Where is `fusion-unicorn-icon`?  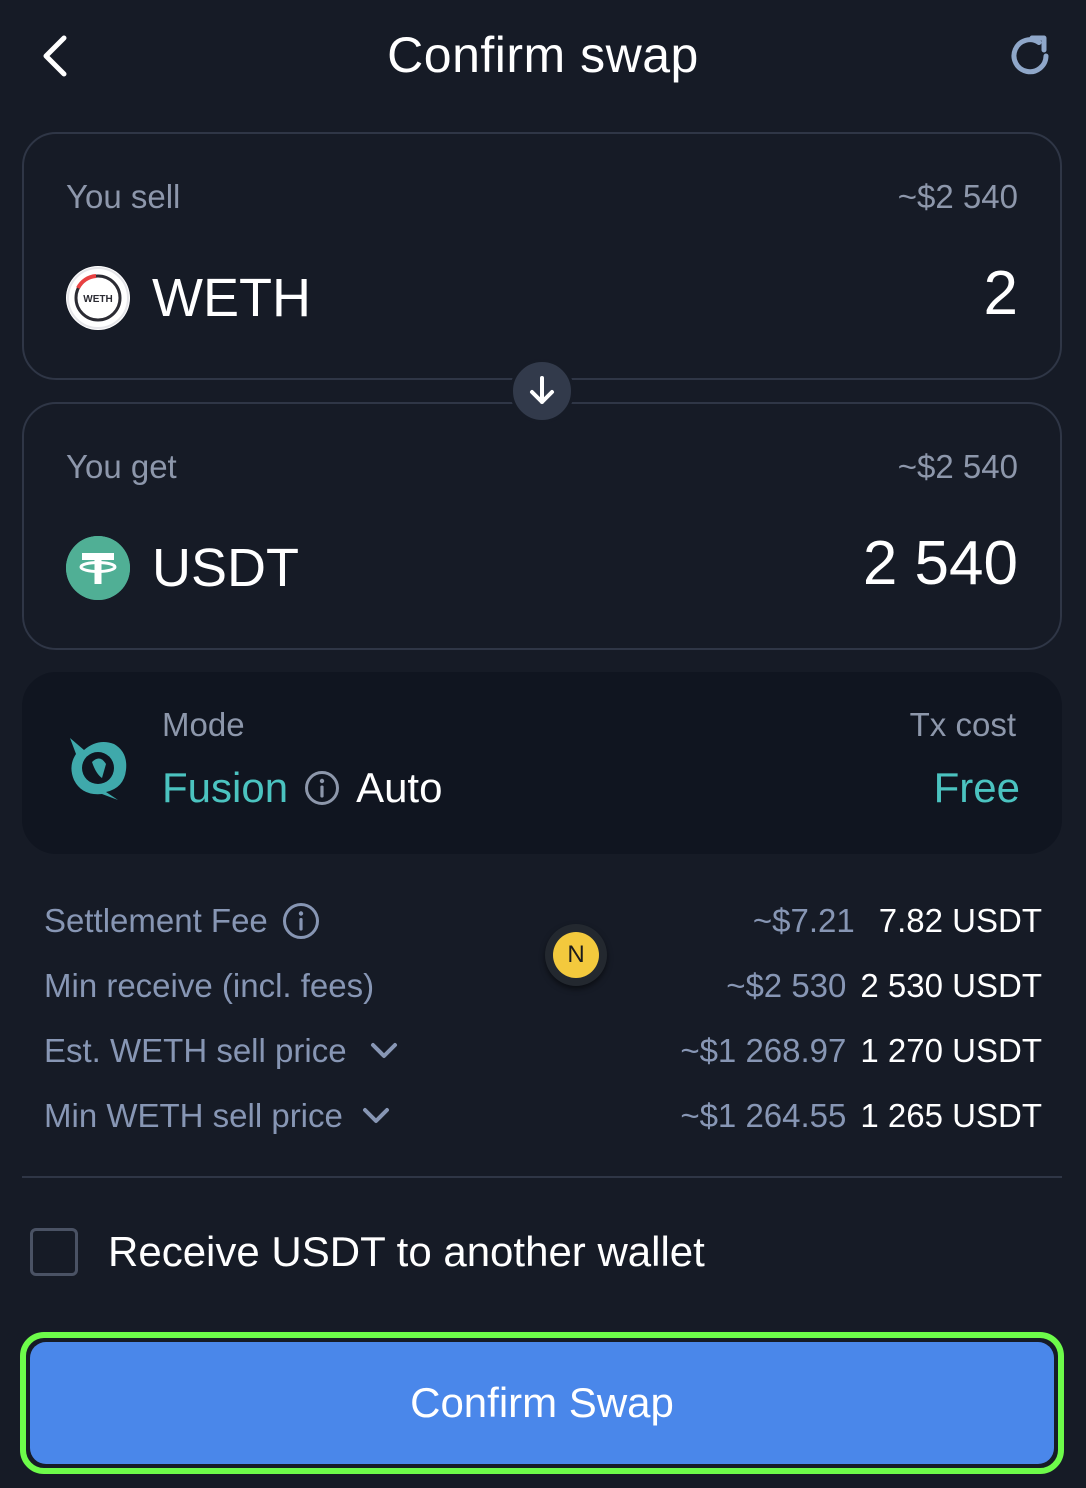 fusion-unicorn-icon is located at coordinates (98, 769).